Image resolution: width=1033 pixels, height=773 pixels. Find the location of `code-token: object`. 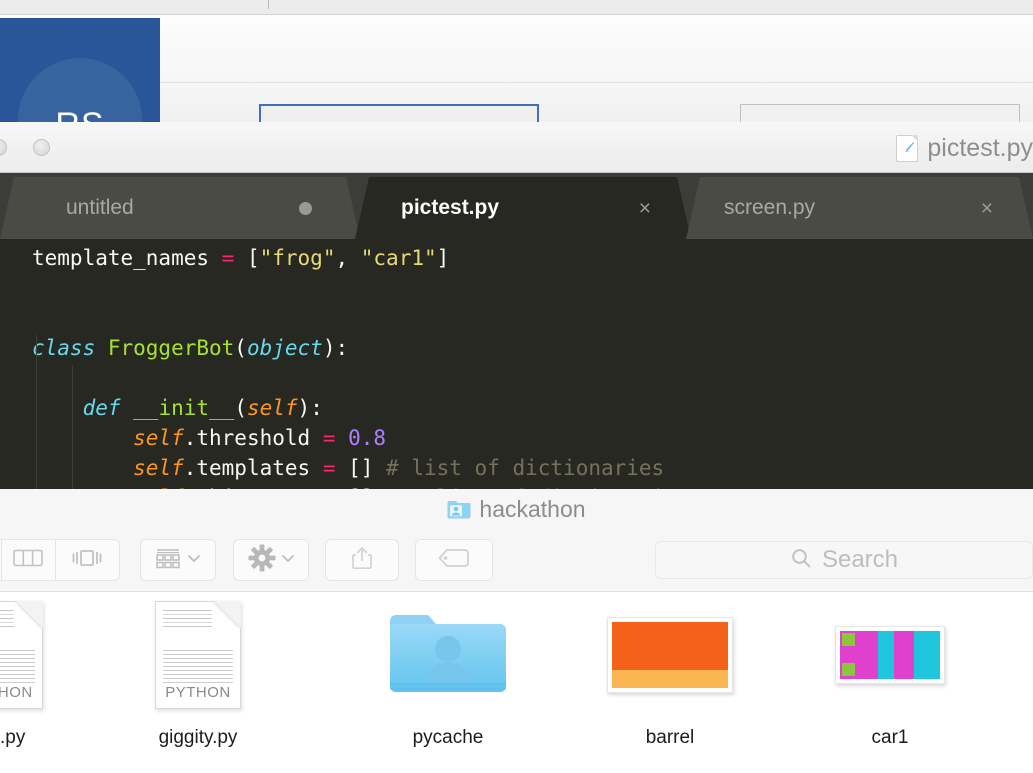

code-token: object is located at coordinates (284, 348).